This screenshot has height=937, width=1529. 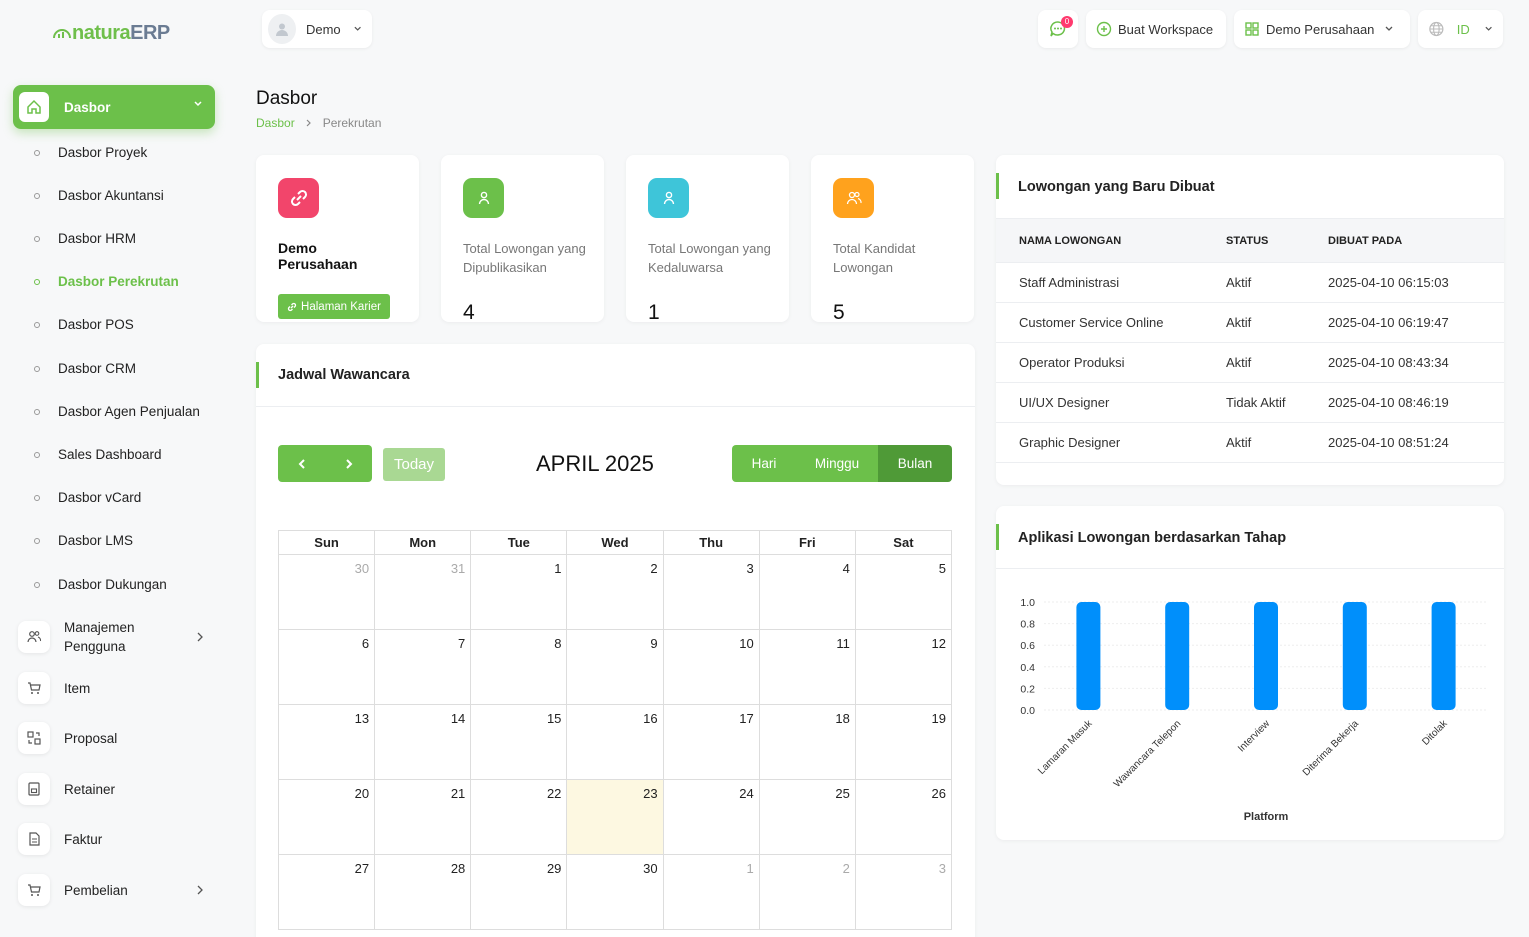 I want to click on calendar-day: 4, so click(x=807, y=592).